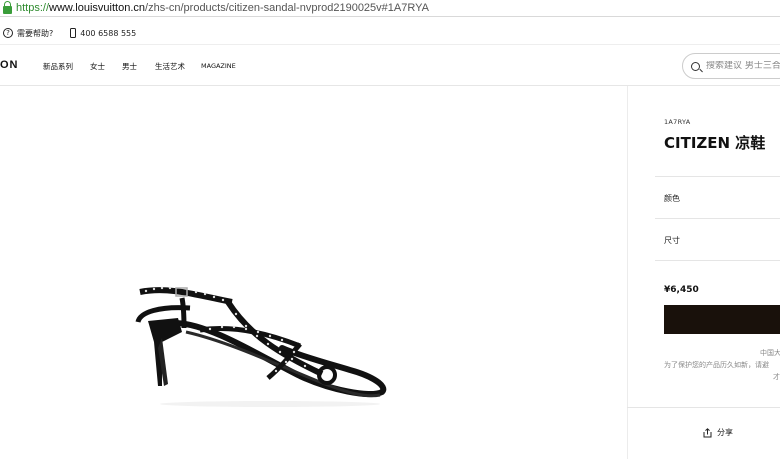 This screenshot has width=780, height=459. I want to click on nav-item-magazine: MAGAZINE, so click(218, 66).